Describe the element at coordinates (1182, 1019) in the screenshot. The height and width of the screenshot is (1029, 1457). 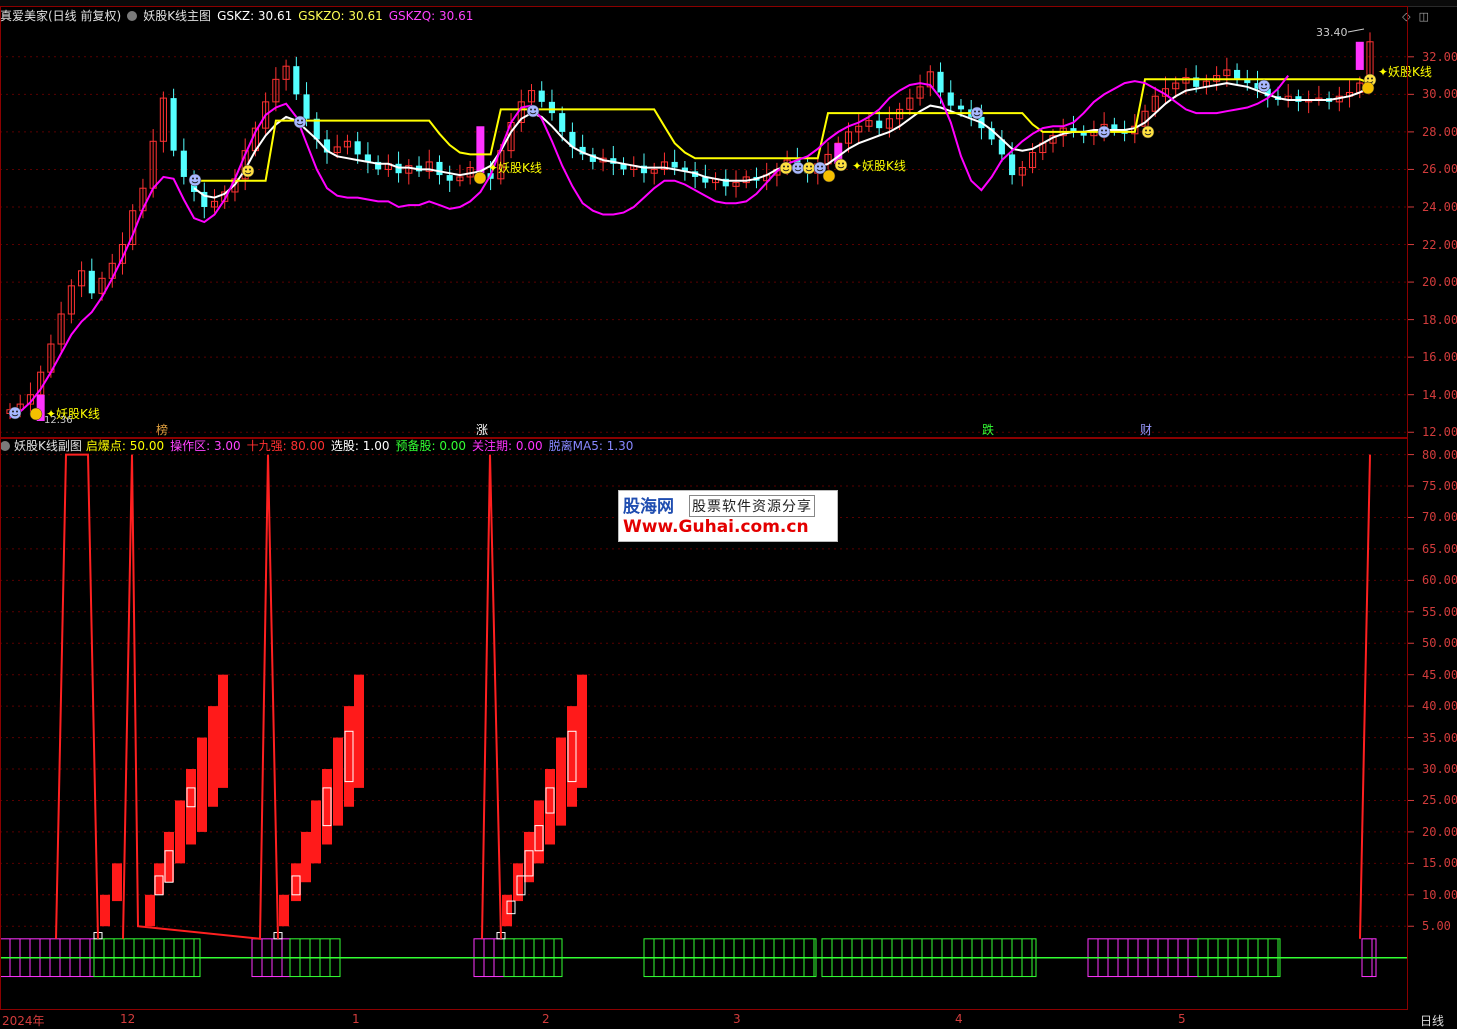
I see `x-label-may: 5` at that location.